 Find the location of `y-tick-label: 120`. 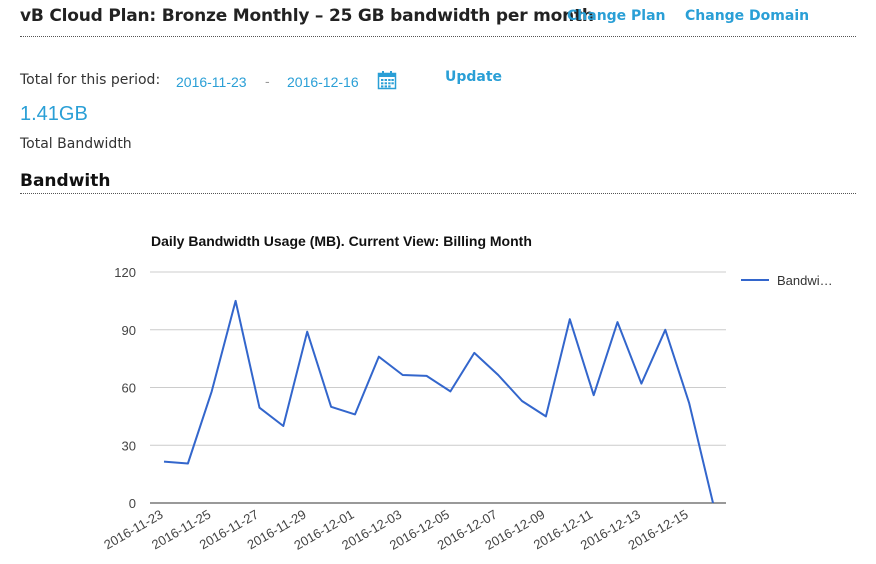

y-tick-label: 120 is located at coordinates (125, 272).